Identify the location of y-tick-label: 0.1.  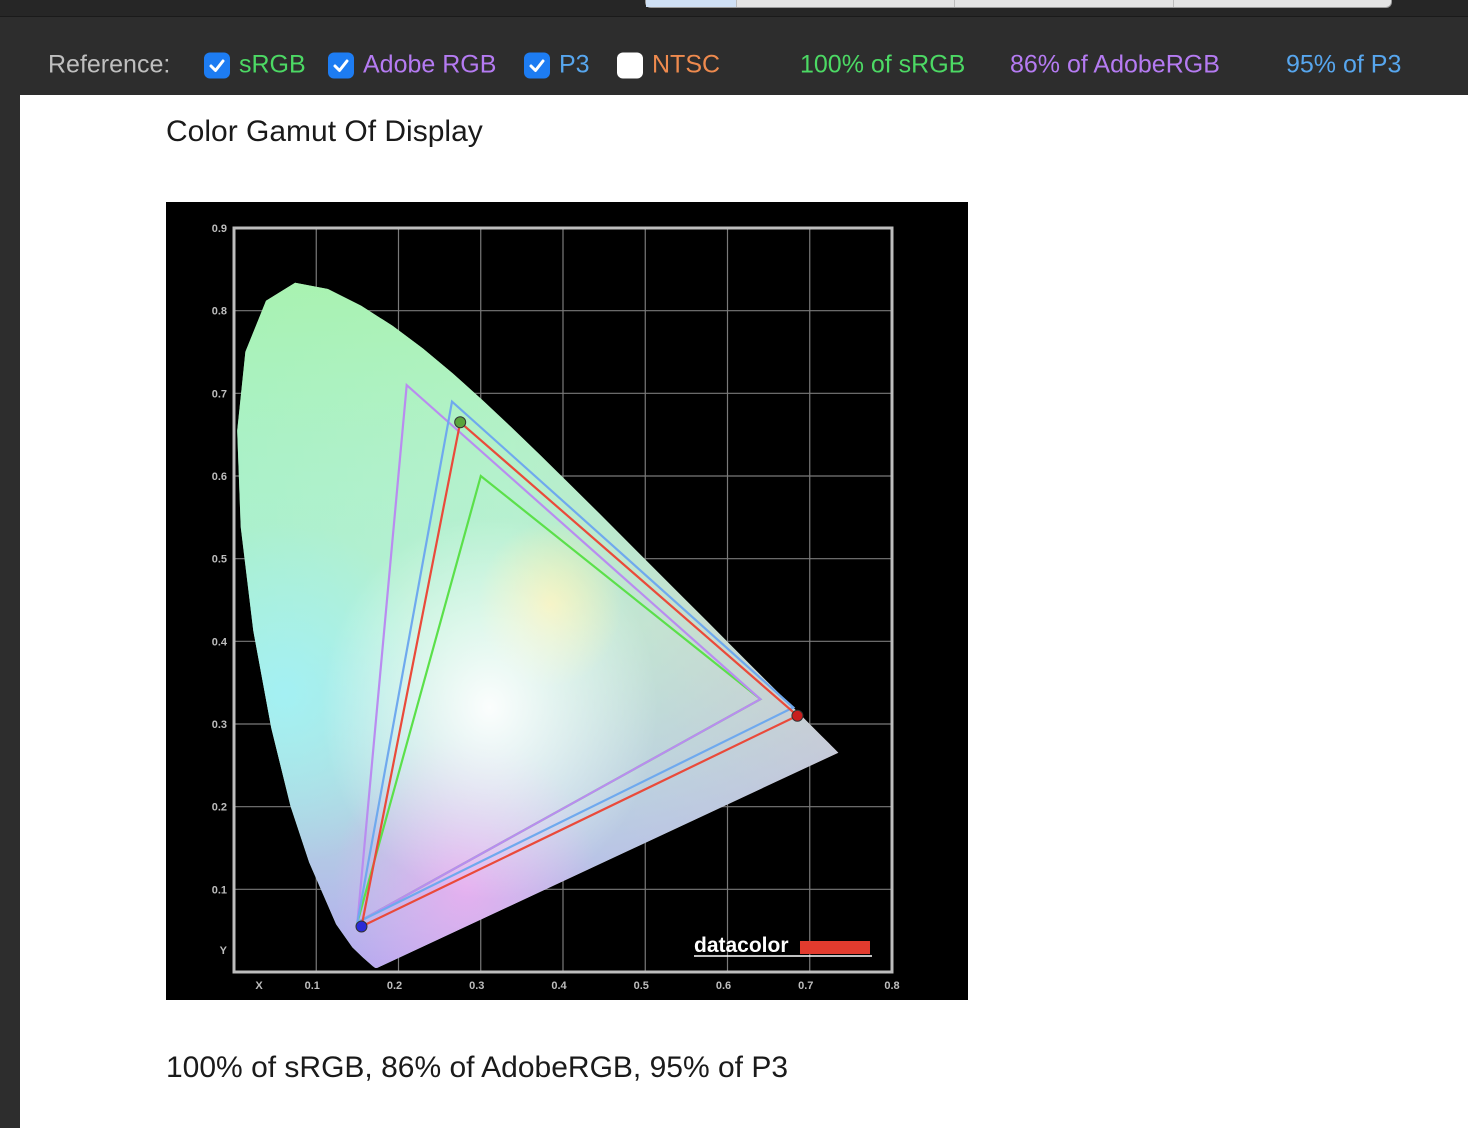
(219, 890).